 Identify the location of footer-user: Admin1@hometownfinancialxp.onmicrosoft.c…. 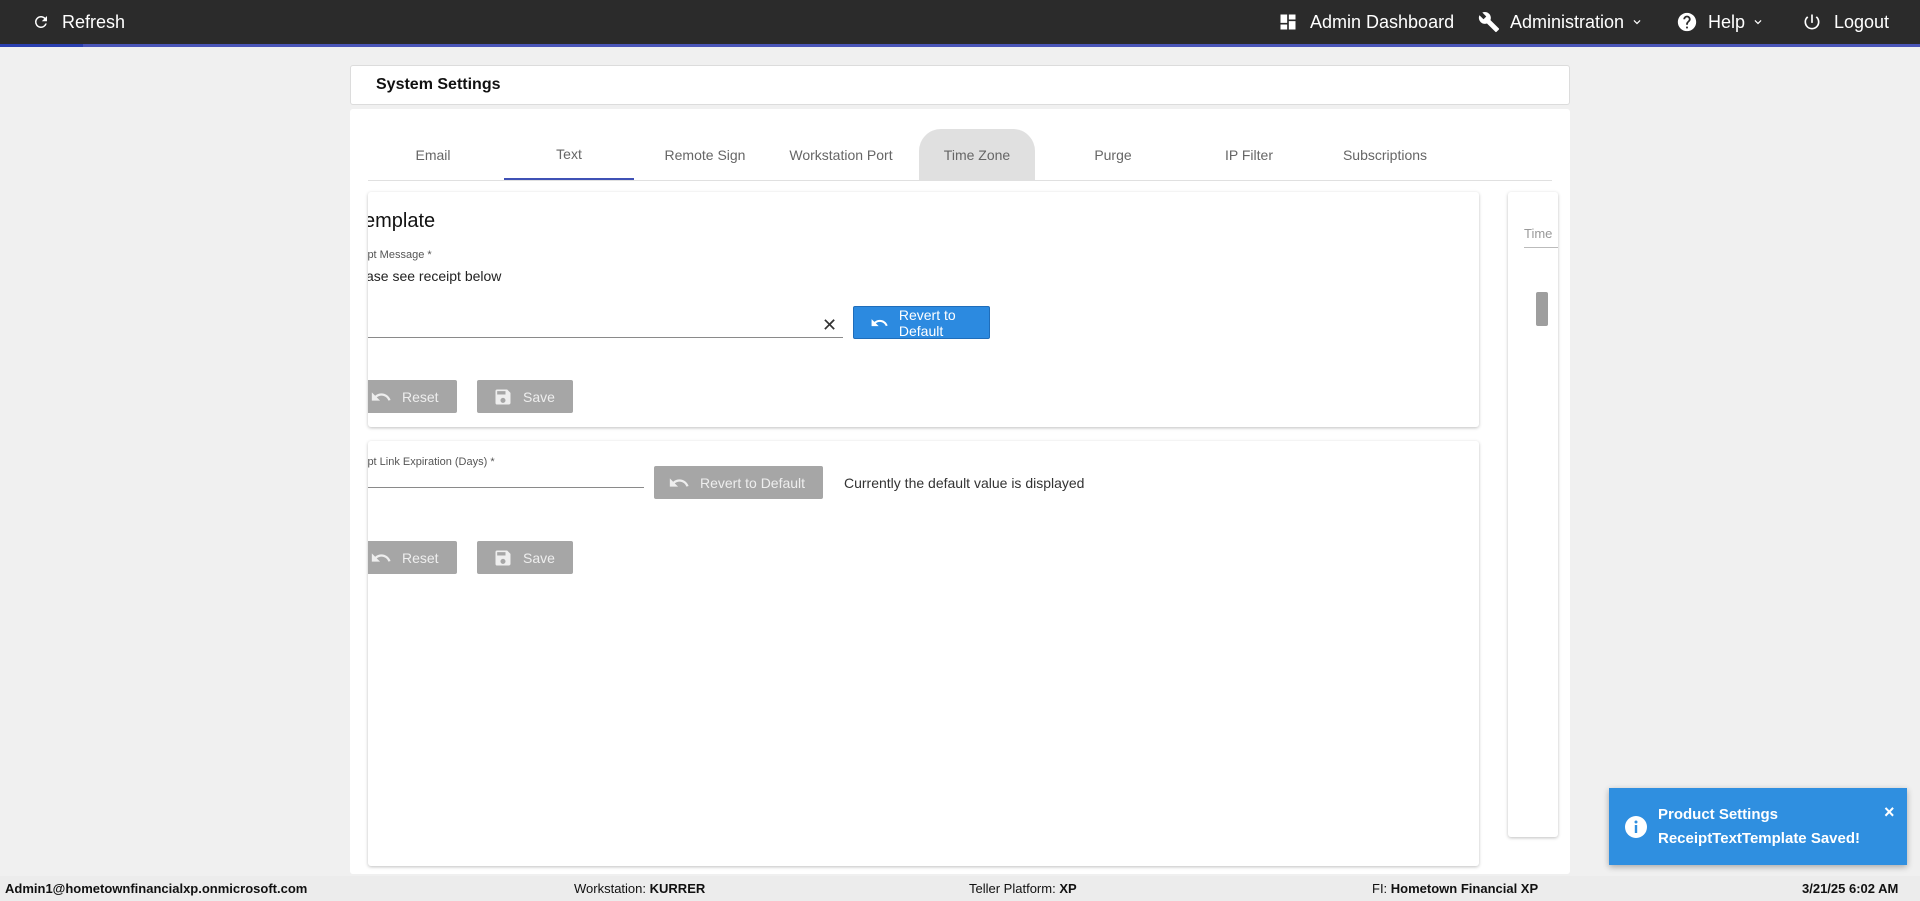
(156, 888).